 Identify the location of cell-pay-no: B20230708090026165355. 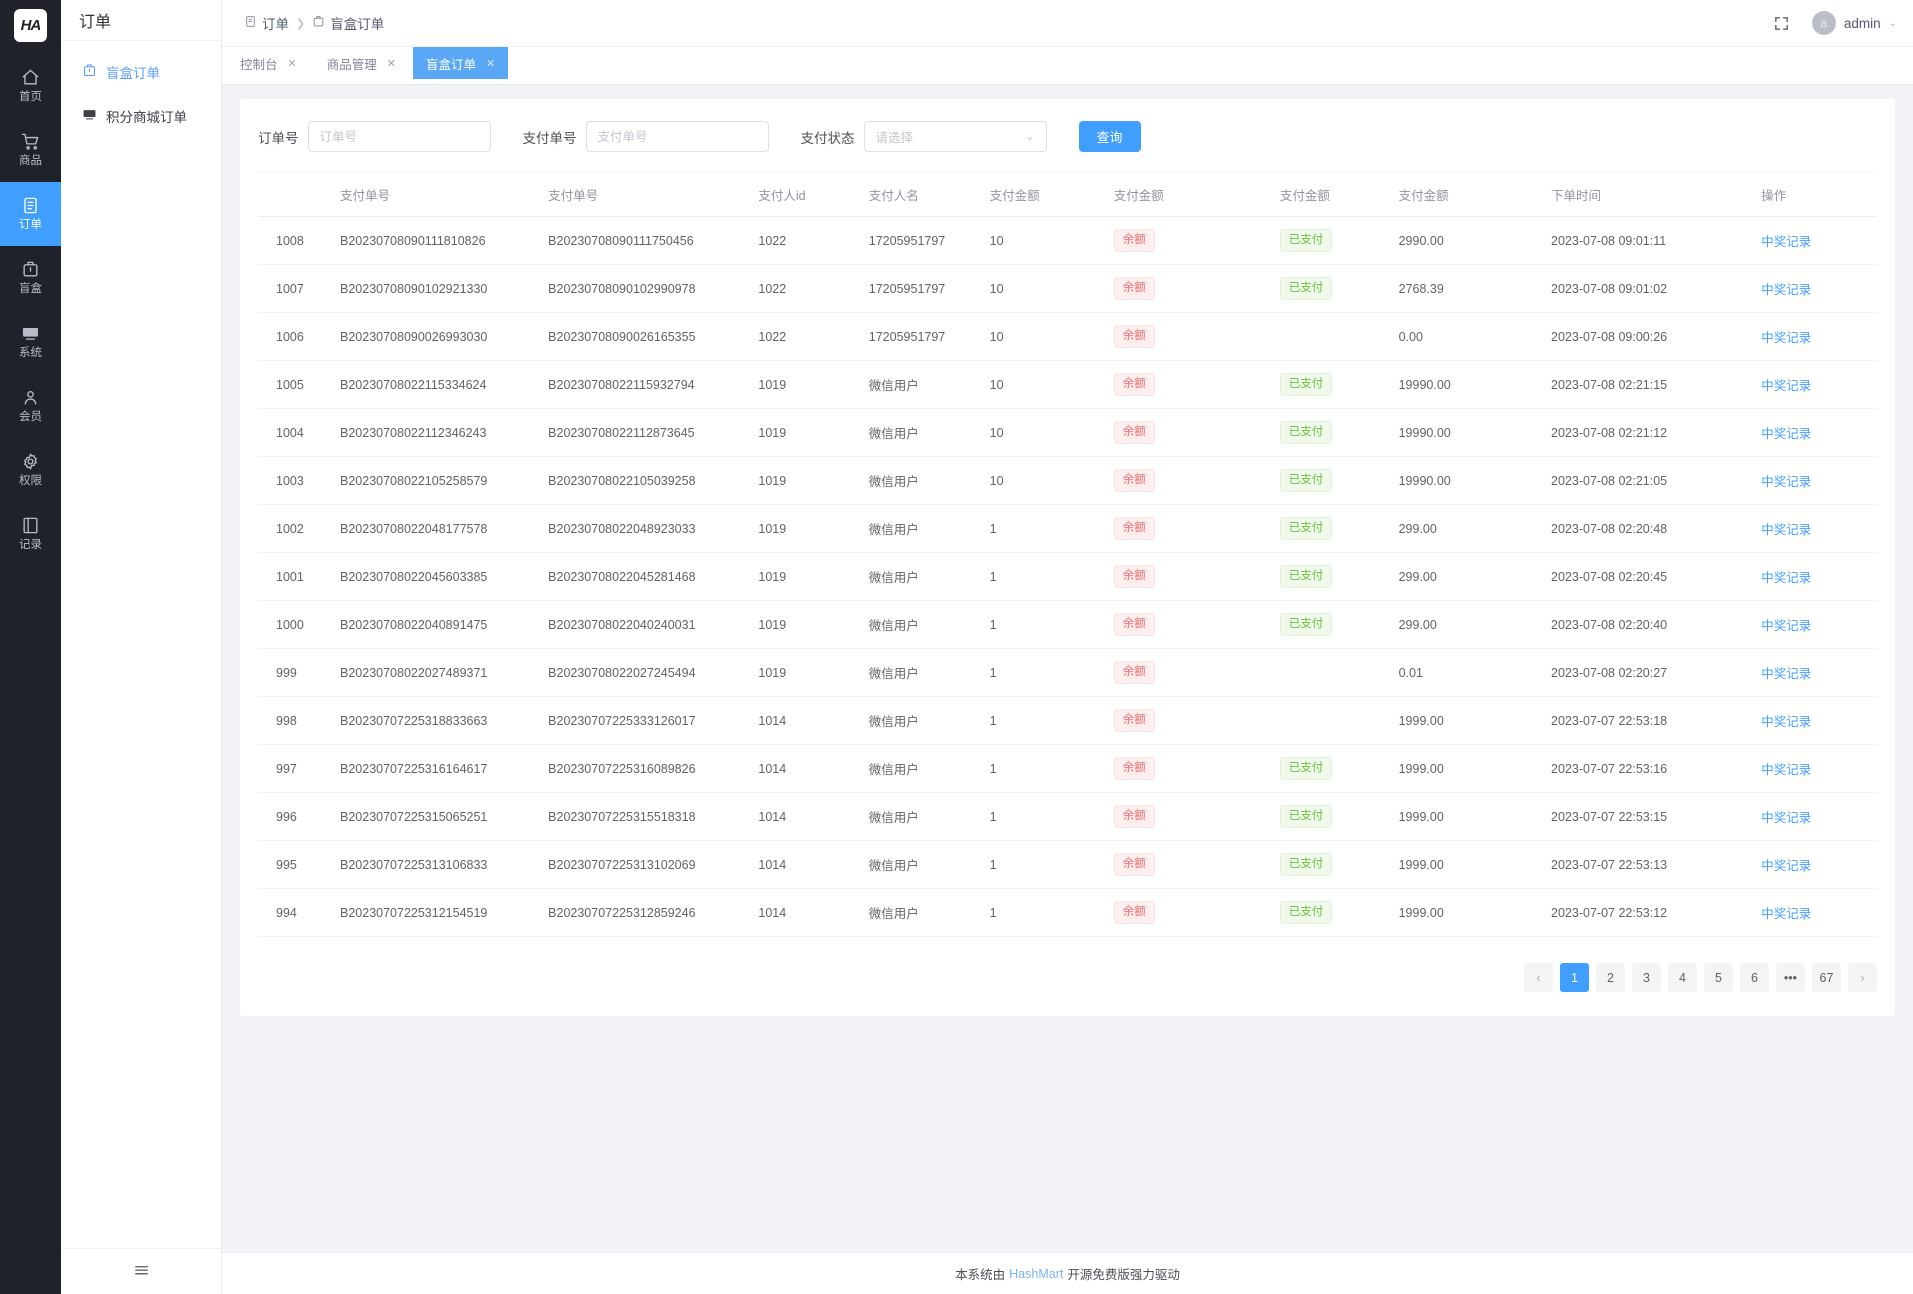
(653, 336).